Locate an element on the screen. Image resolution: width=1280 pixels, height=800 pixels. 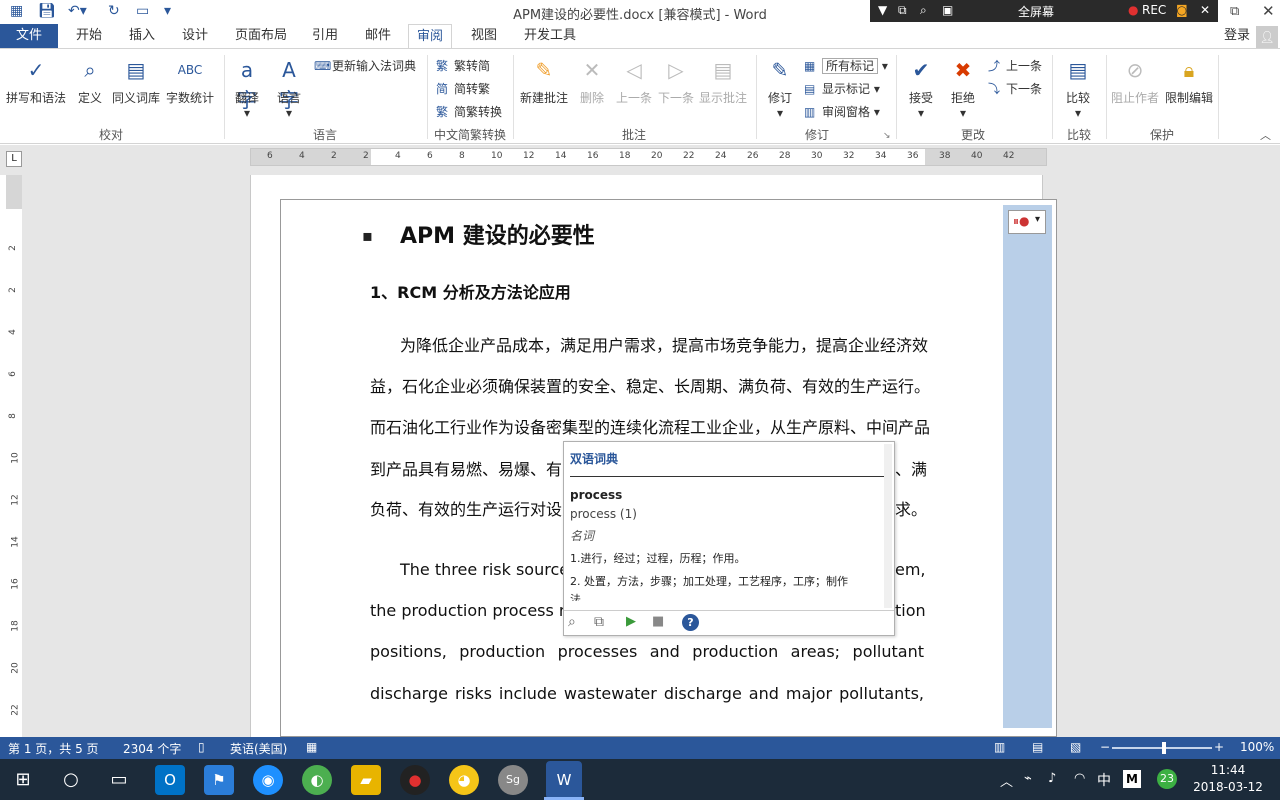
tab-file: 文件 is located at coordinates (29, 36).